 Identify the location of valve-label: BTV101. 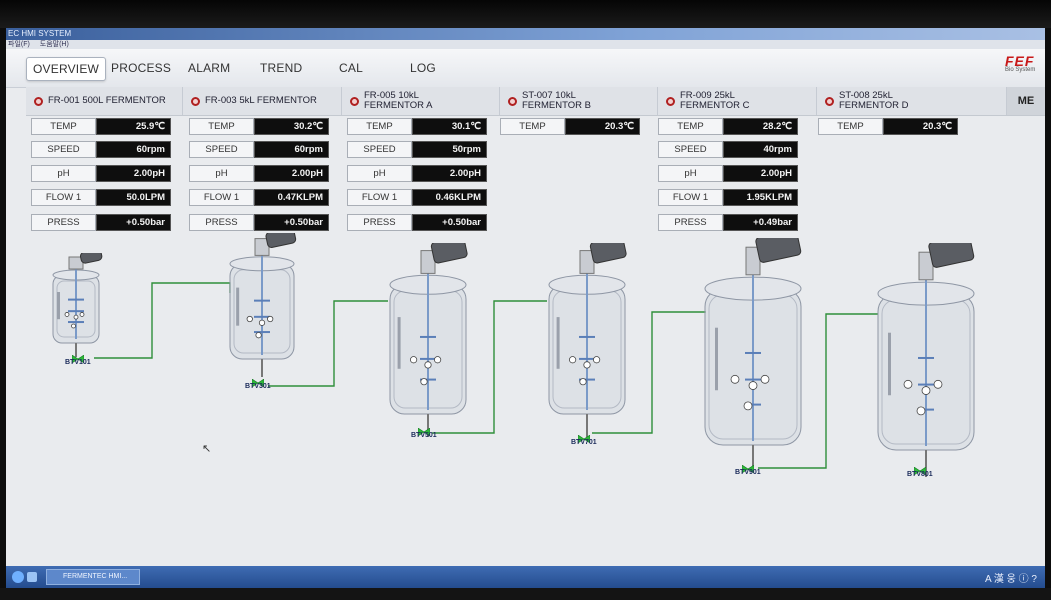
(78, 362).